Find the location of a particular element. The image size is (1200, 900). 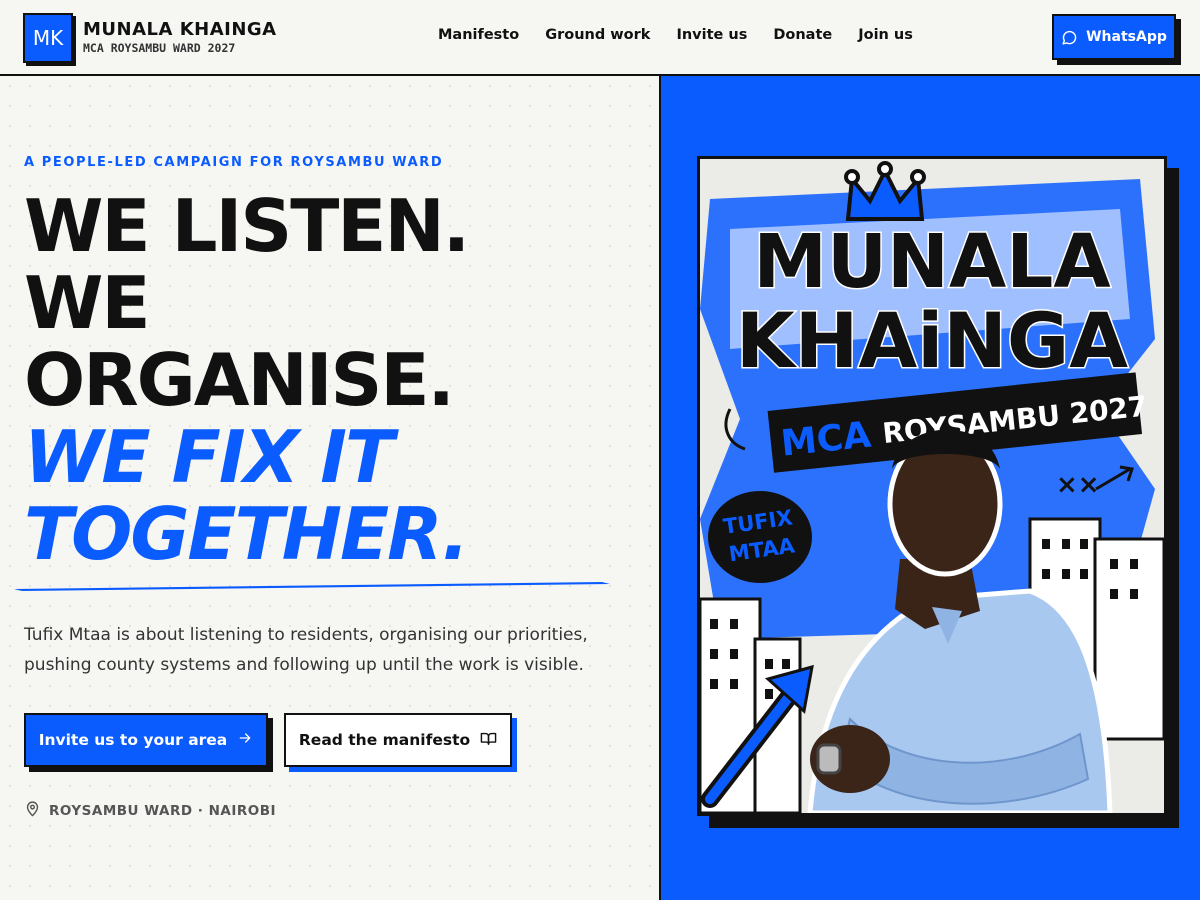

poster-name-line: KHAiNGA is located at coordinates (932, 340).